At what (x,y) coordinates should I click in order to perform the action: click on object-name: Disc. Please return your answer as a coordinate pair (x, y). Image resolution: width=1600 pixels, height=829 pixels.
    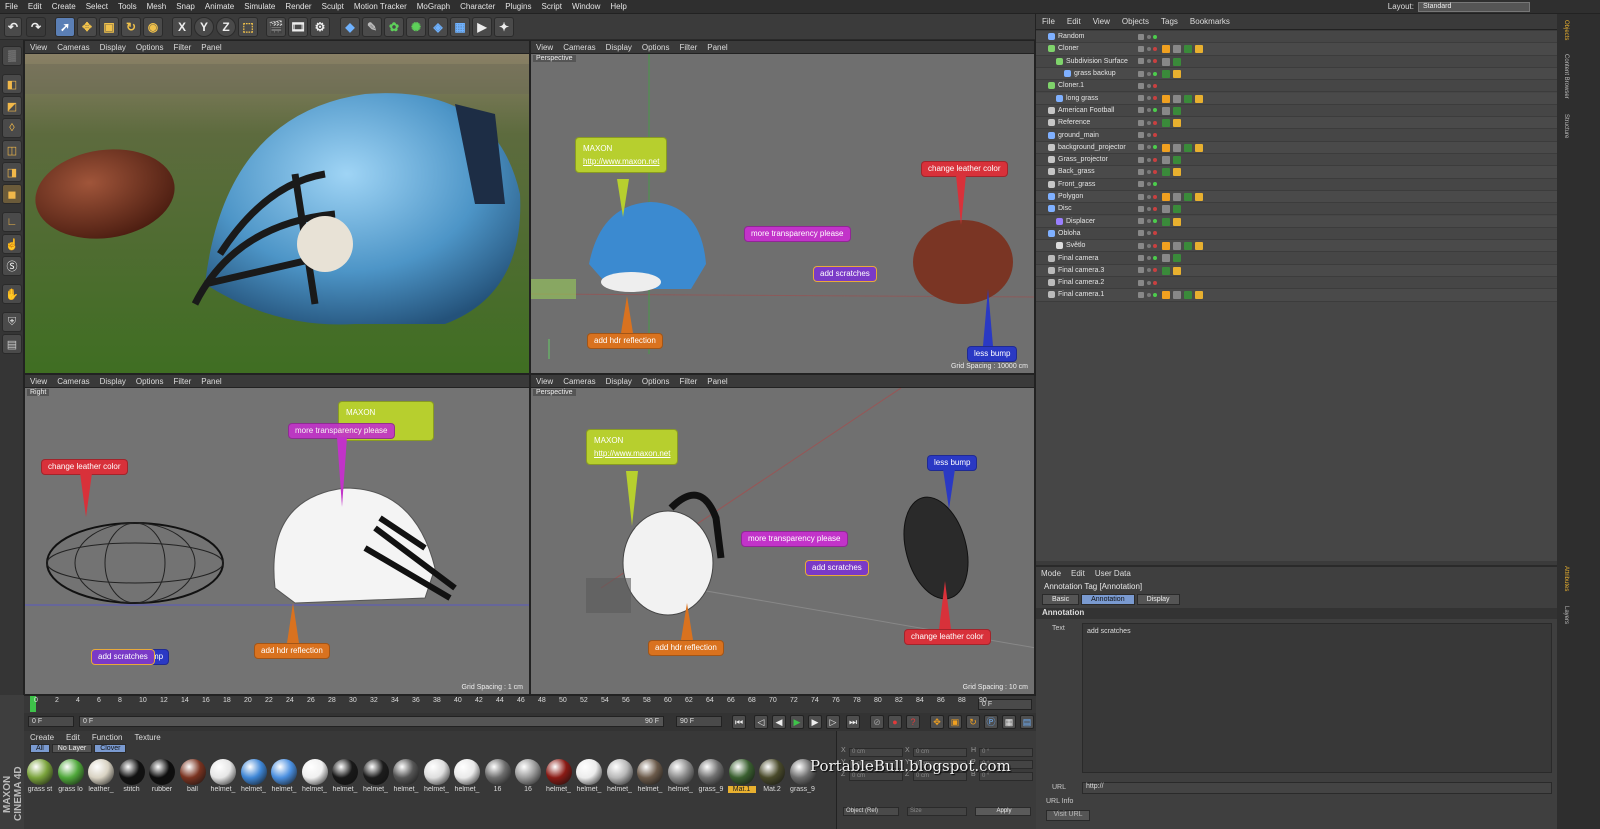
    Looking at the image, I should click on (1065, 208).